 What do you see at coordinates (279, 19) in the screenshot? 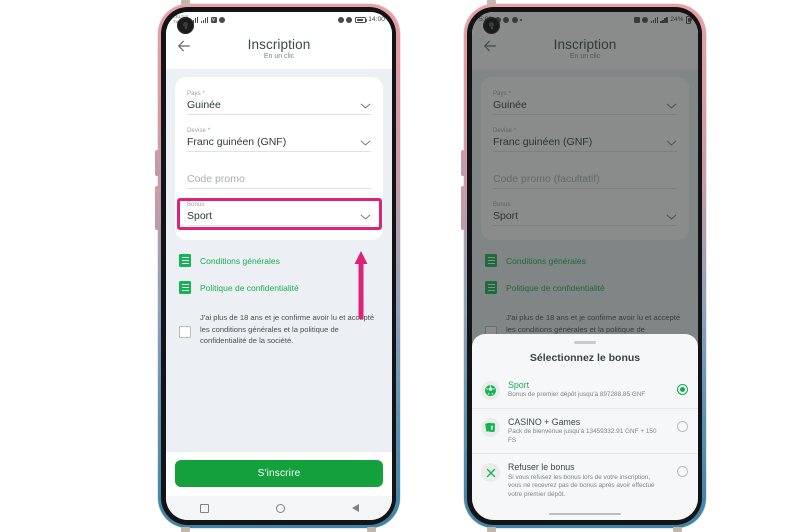
I see `status-bar: CELTIIS TV V 14:00` at bounding box center [279, 19].